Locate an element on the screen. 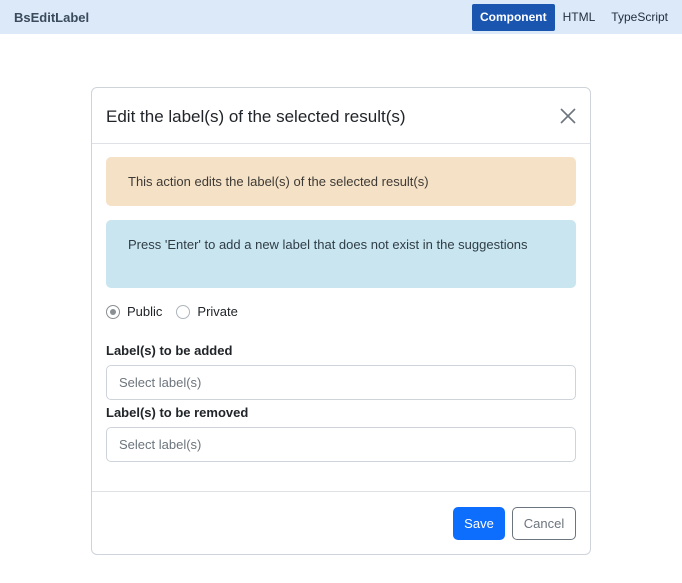 The height and width of the screenshot is (583, 682). remove-labels-label: Label(s) to be removed is located at coordinates (177, 412).